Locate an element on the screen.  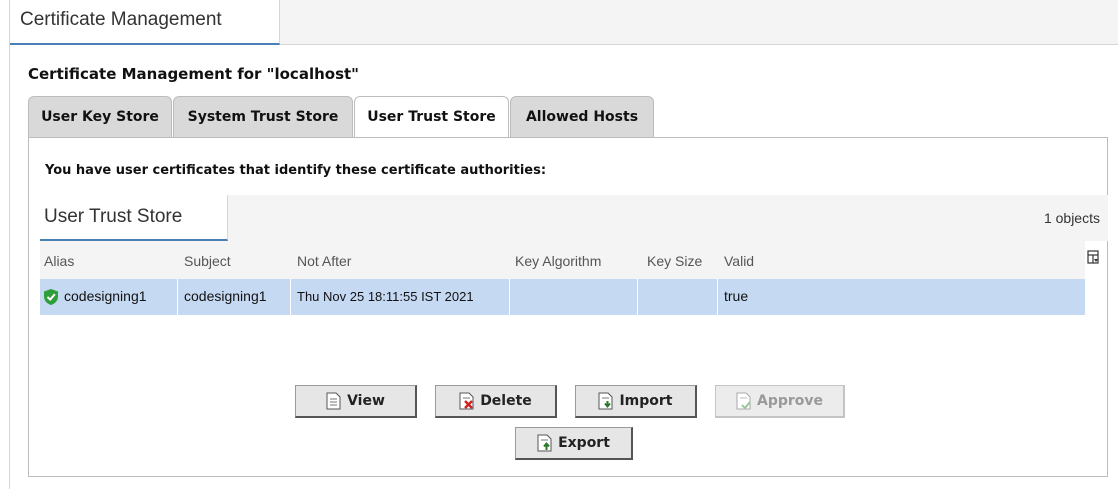
tab-user-key-store: User Key Store is located at coordinates (100, 117).